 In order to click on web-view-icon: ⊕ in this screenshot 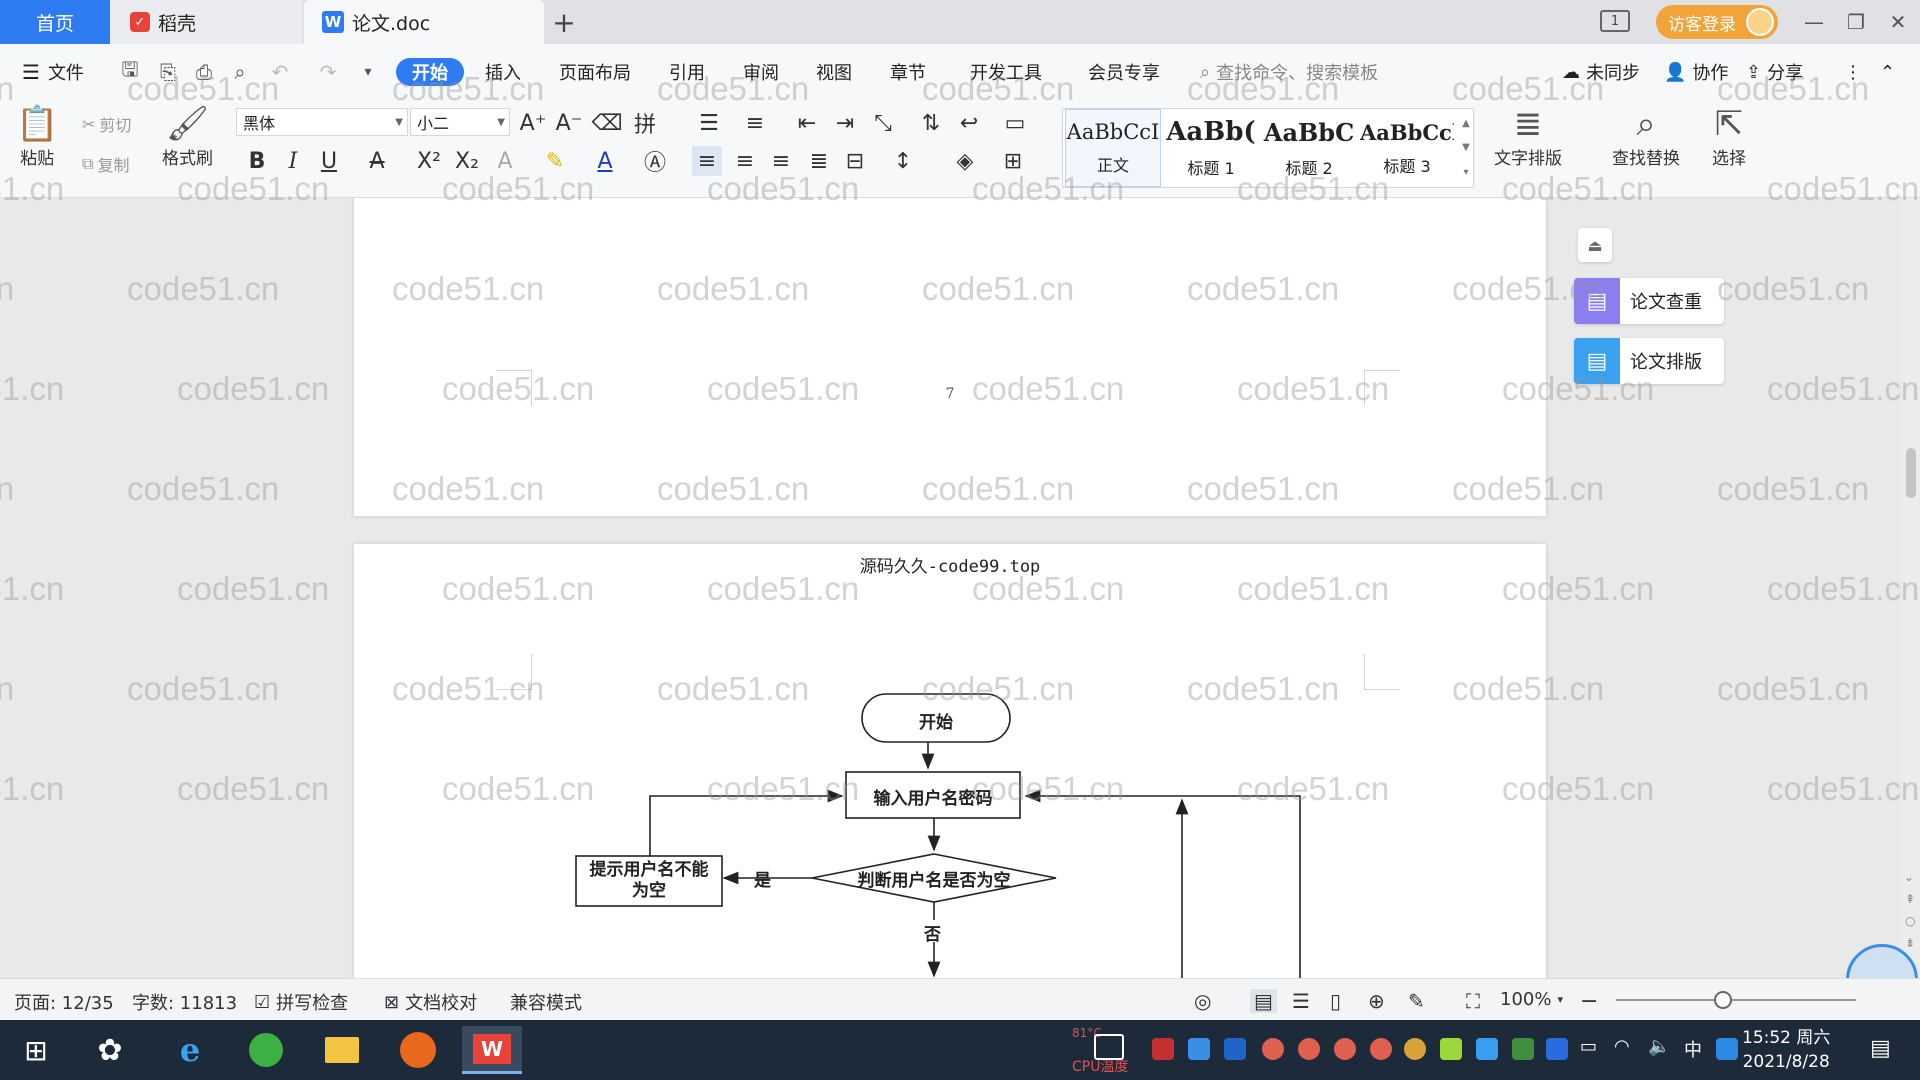, I will do `click(1376, 1001)`.